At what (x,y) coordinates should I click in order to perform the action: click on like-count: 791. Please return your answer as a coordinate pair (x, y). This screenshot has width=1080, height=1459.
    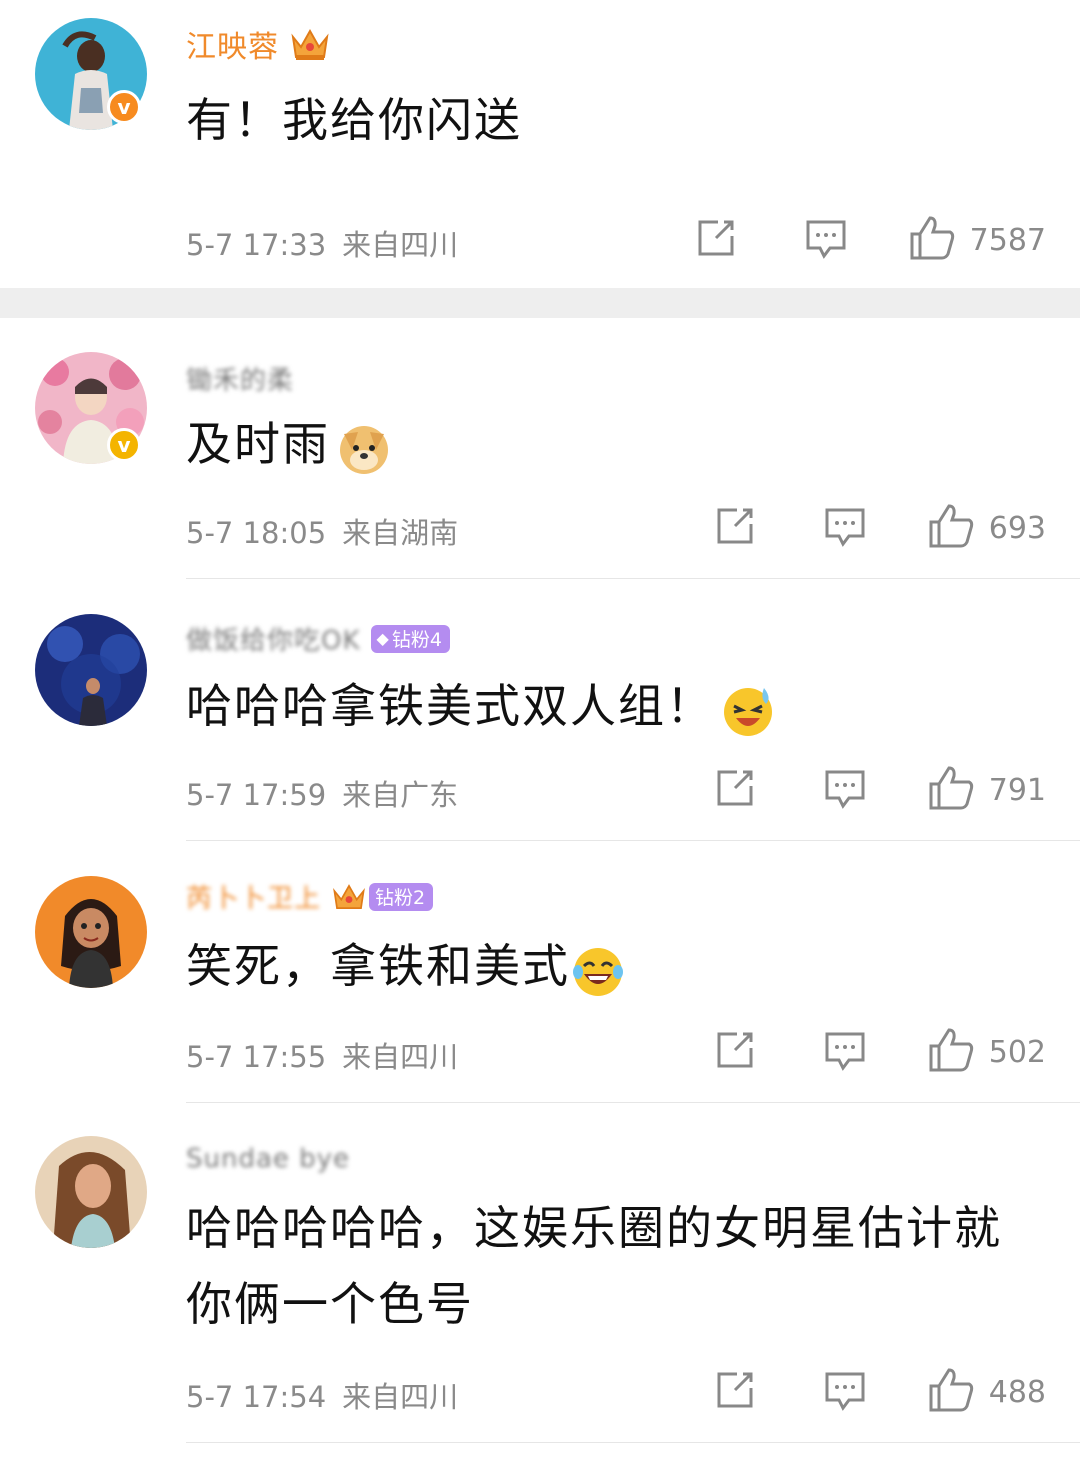
    Looking at the image, I should click on (1017, 790).